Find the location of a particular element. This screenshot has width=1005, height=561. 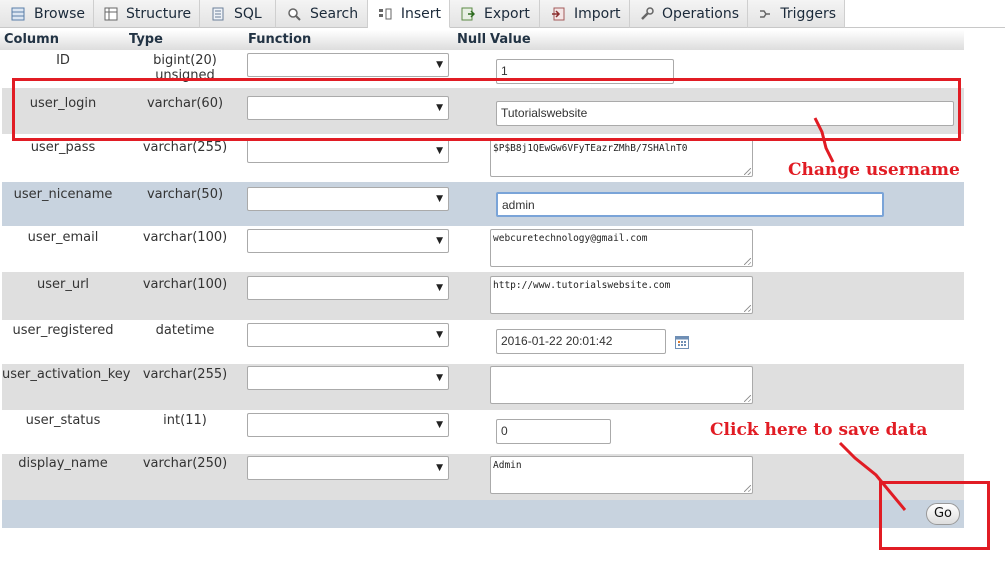

annotation-save-data: Click here to save data is located at coordinates (819, 430).